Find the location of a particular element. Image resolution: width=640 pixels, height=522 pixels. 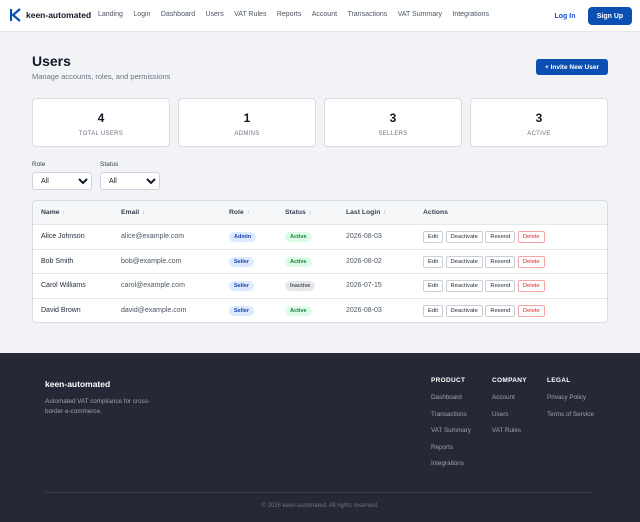

brand: keen-automated is located at coordinates (50, 15).